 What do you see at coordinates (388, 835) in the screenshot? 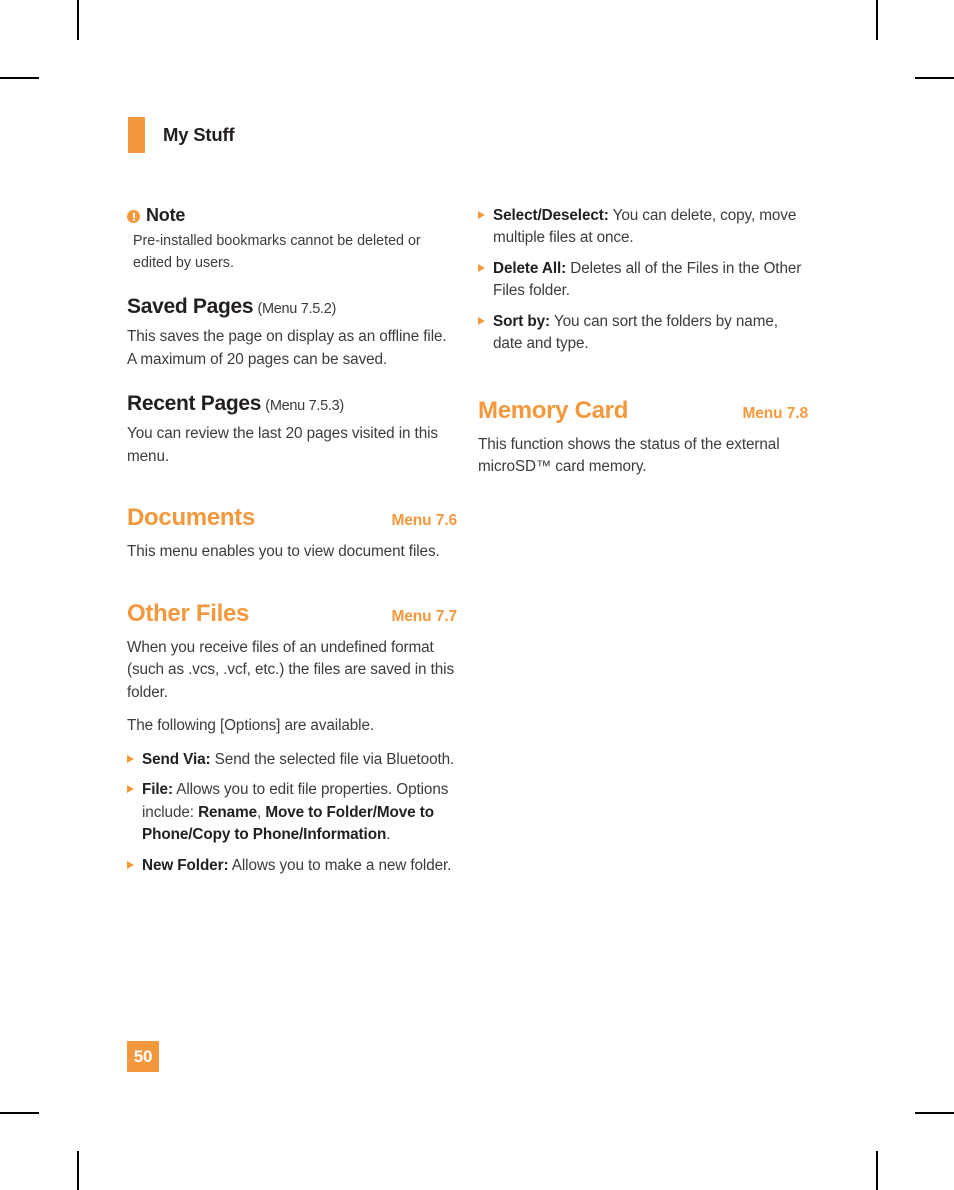
I see `option-tail: .` at bounding box center [388, 835].